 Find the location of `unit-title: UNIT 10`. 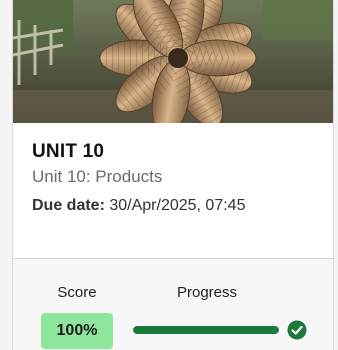

unit-title: UNIT 10 is located at coordinates (68, 152).